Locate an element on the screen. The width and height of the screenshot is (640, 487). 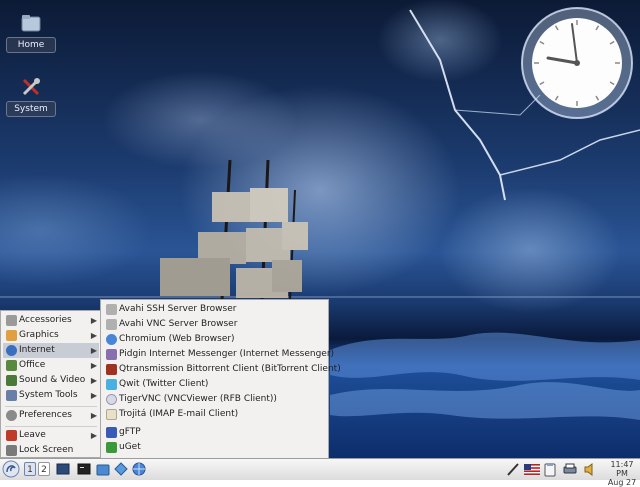
leave-icon is located at coordinates (11, 435).